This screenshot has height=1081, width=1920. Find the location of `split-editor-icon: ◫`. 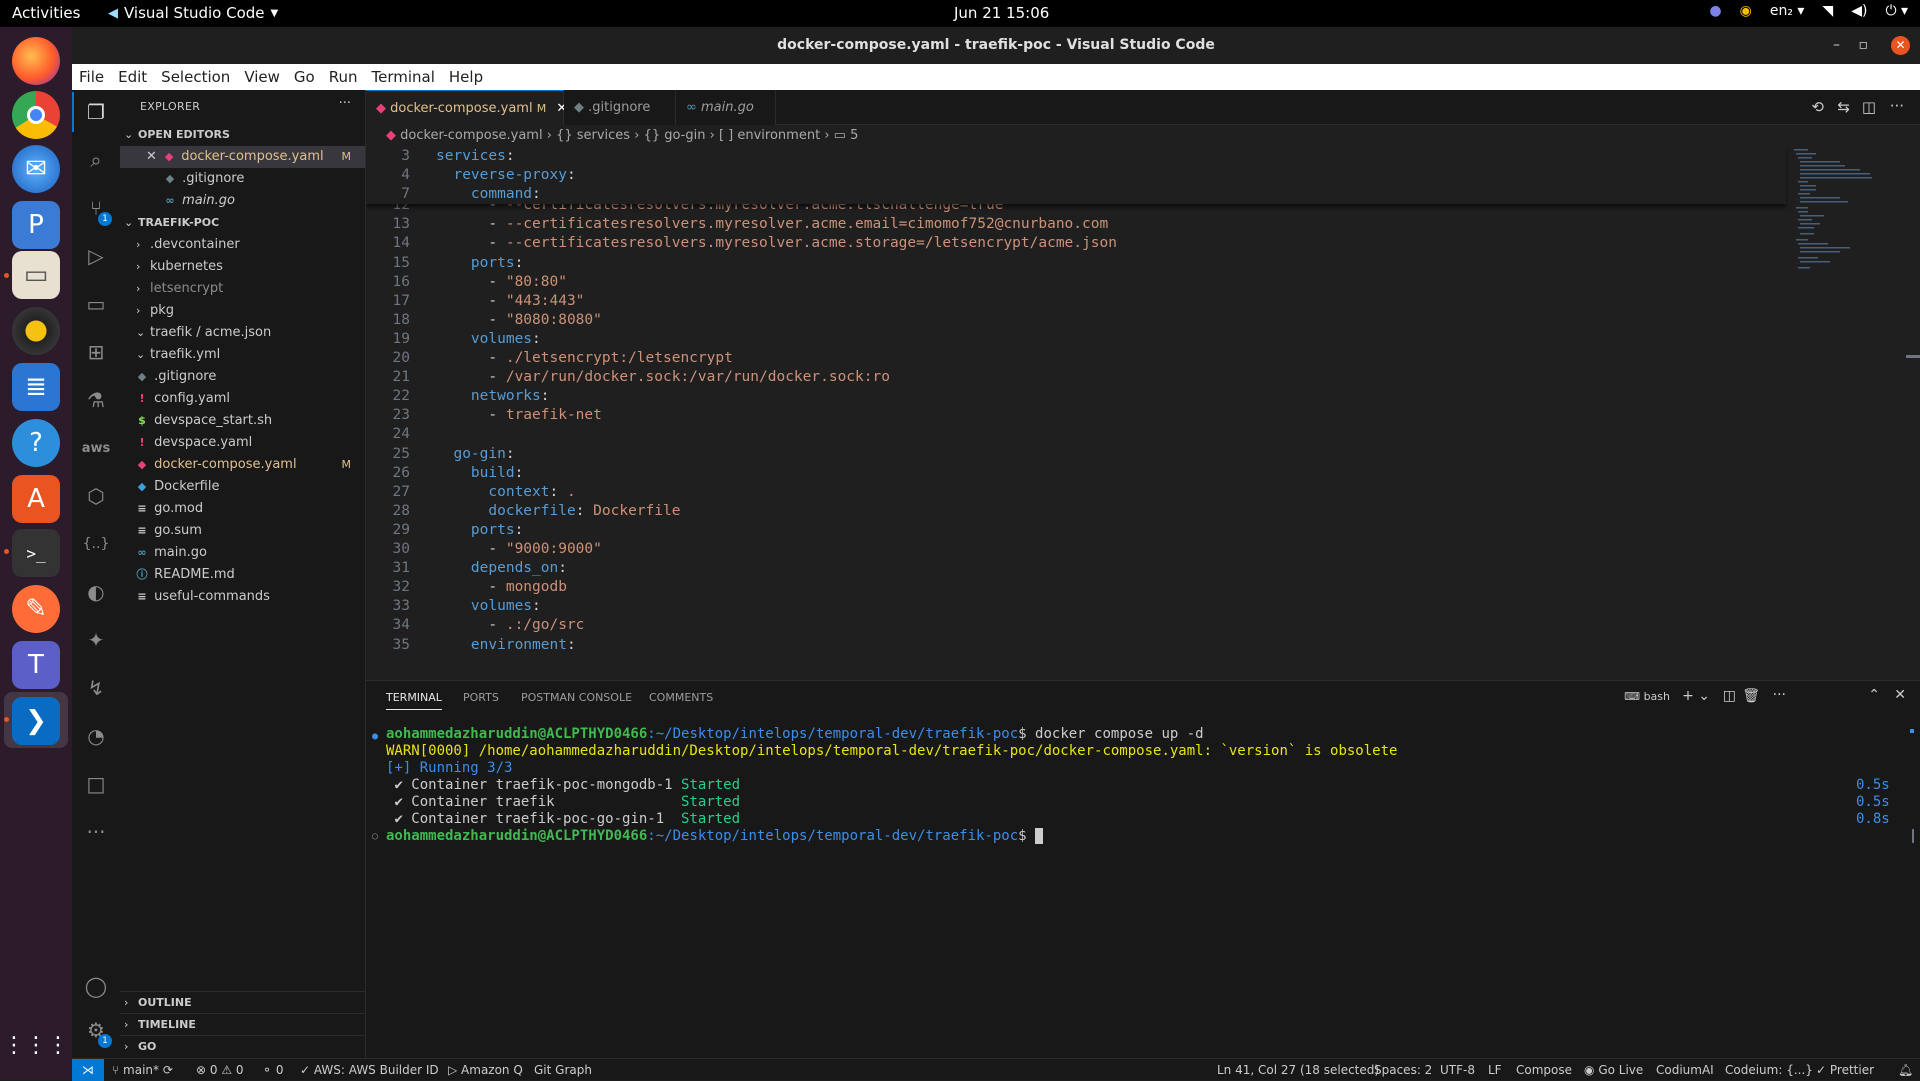

split-editor-icon: ◫ is located at coordinates (1869, 107).